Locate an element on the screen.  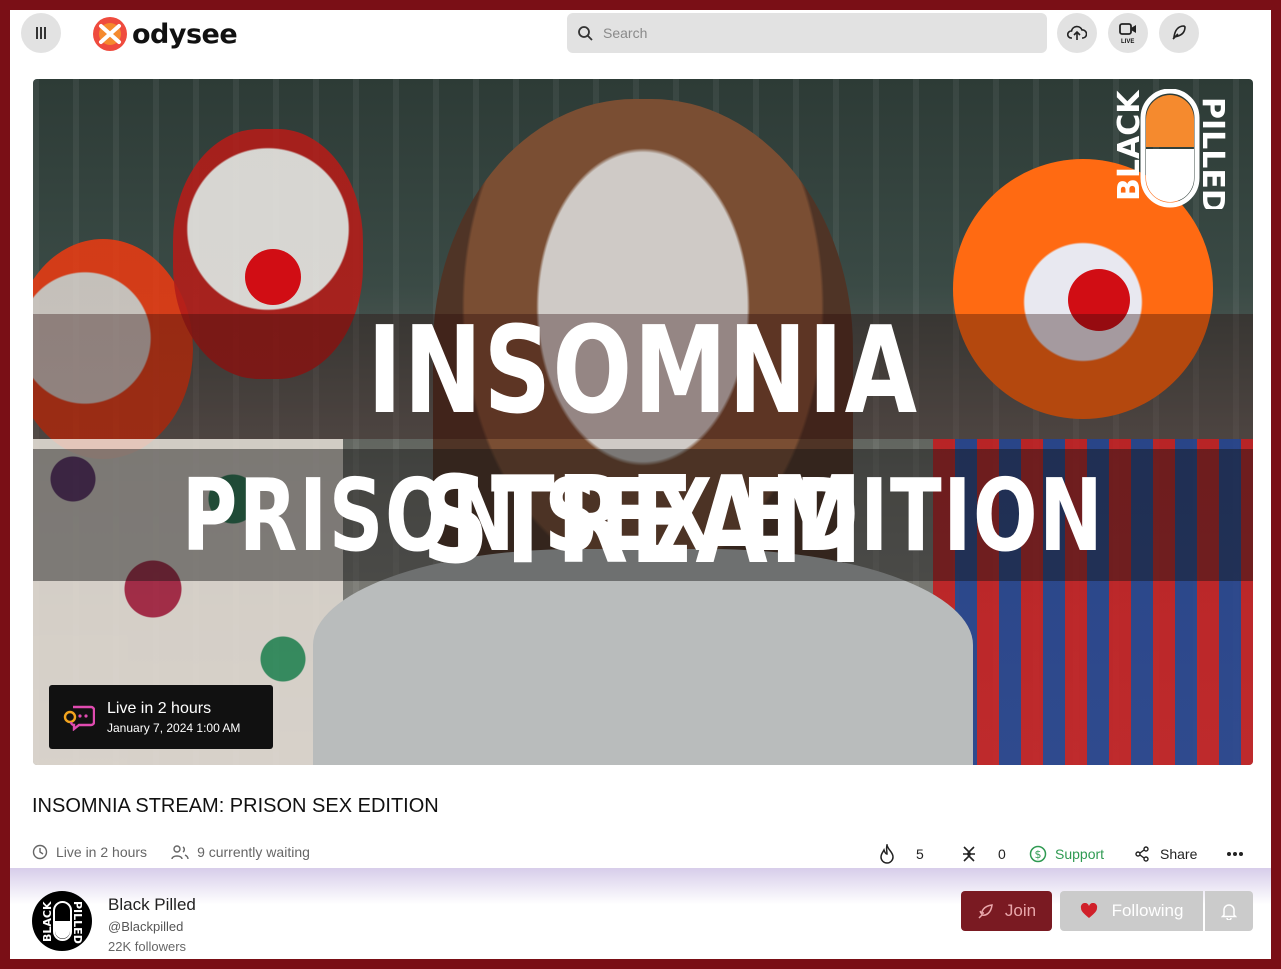
share-label: Share is located at coordinates (1179, 854).